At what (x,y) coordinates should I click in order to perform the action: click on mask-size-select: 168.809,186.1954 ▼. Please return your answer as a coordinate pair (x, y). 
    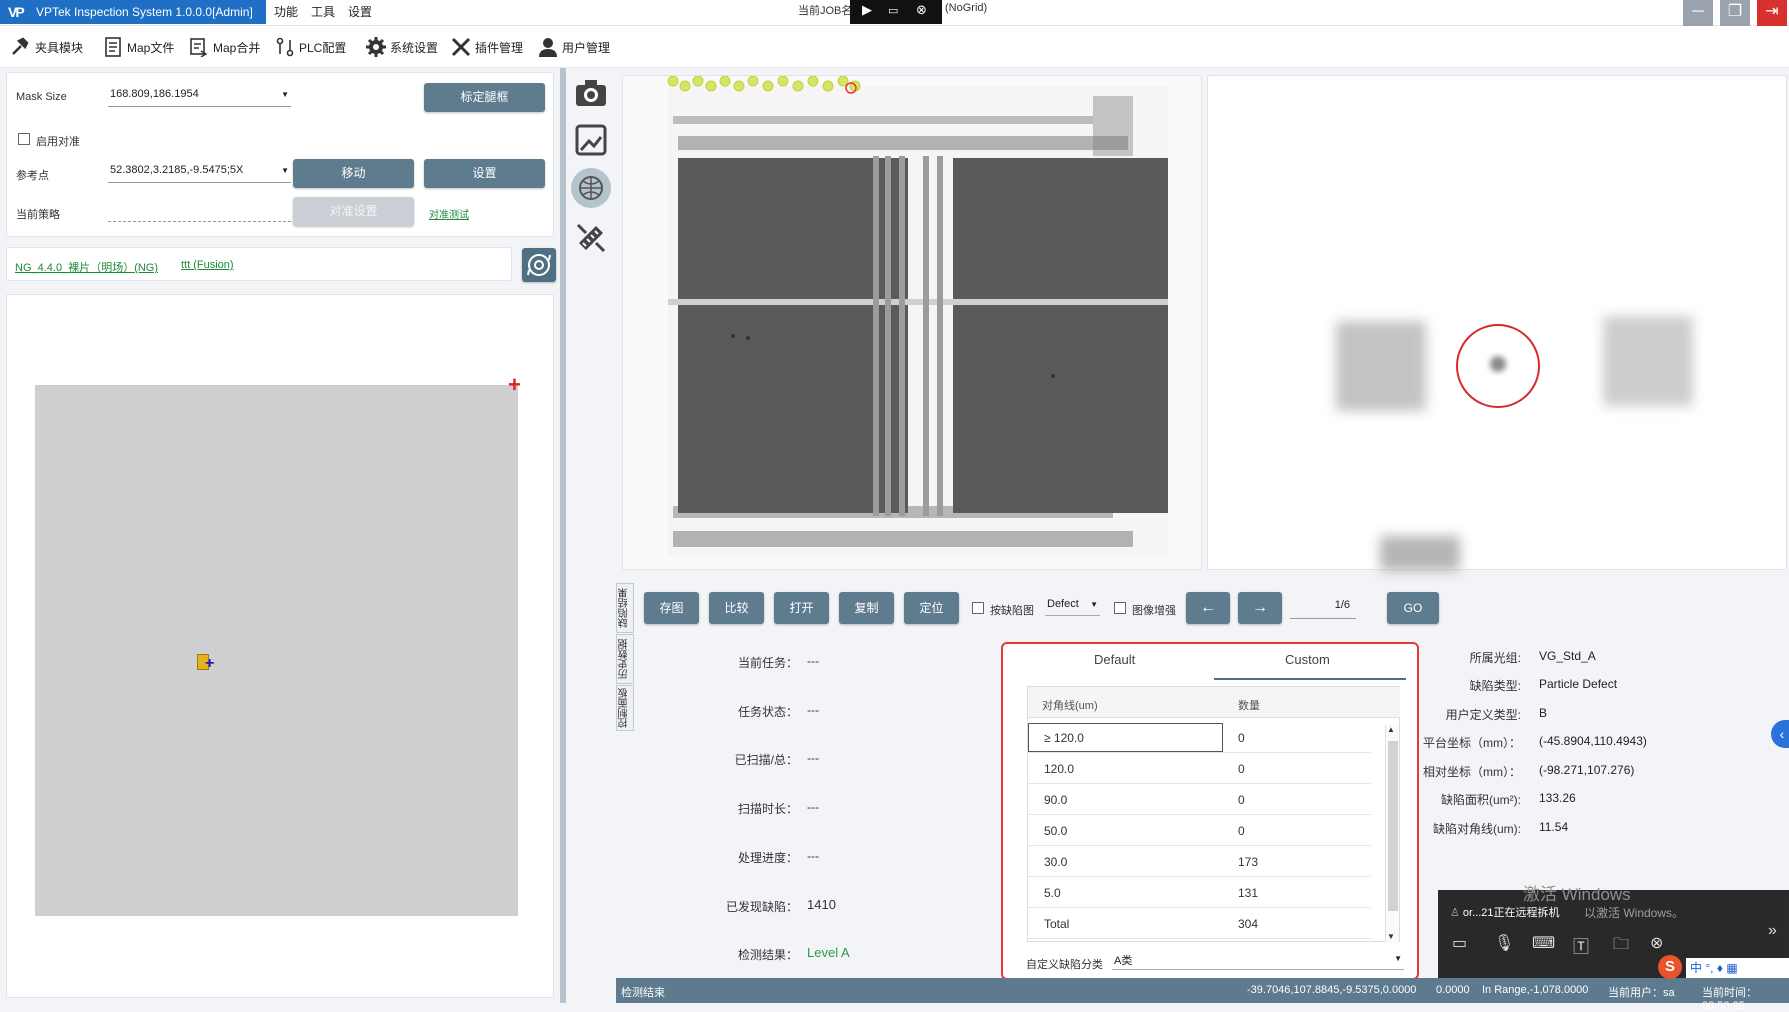
    Looking at the image, I should click on (199, 97).